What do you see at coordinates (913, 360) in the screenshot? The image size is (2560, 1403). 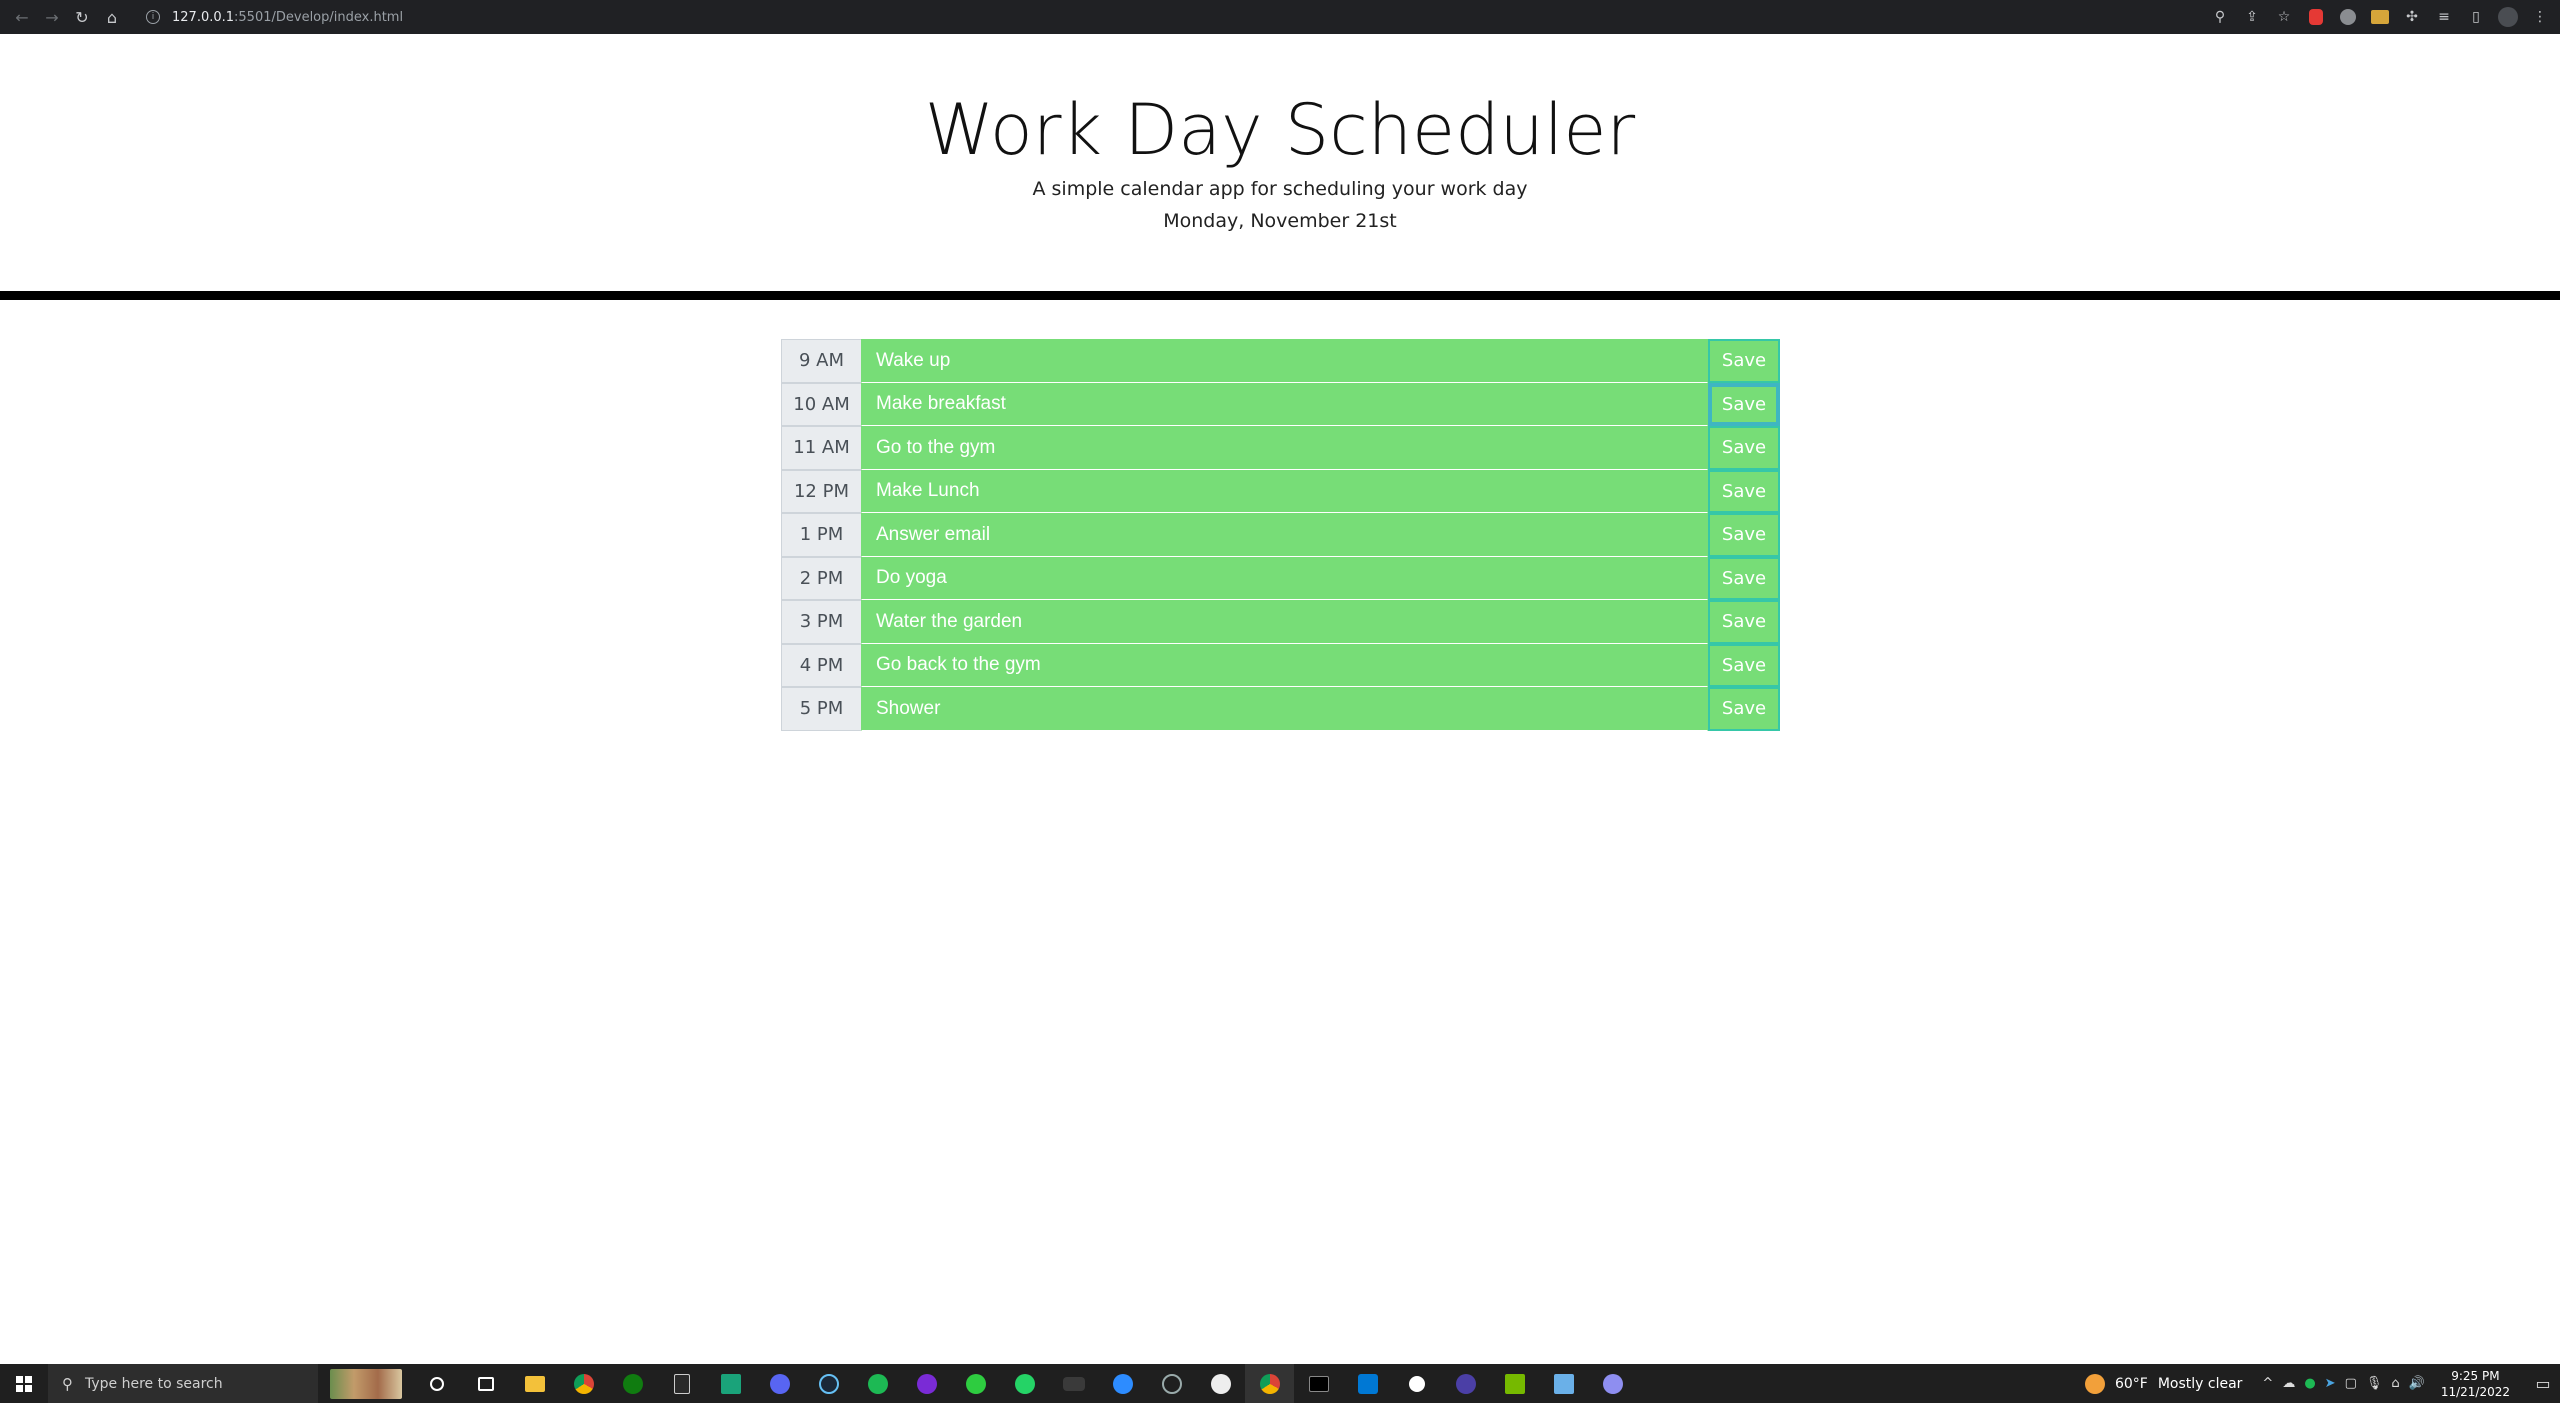 I see `task-text: Wake up` at bounding box center [913, 360].